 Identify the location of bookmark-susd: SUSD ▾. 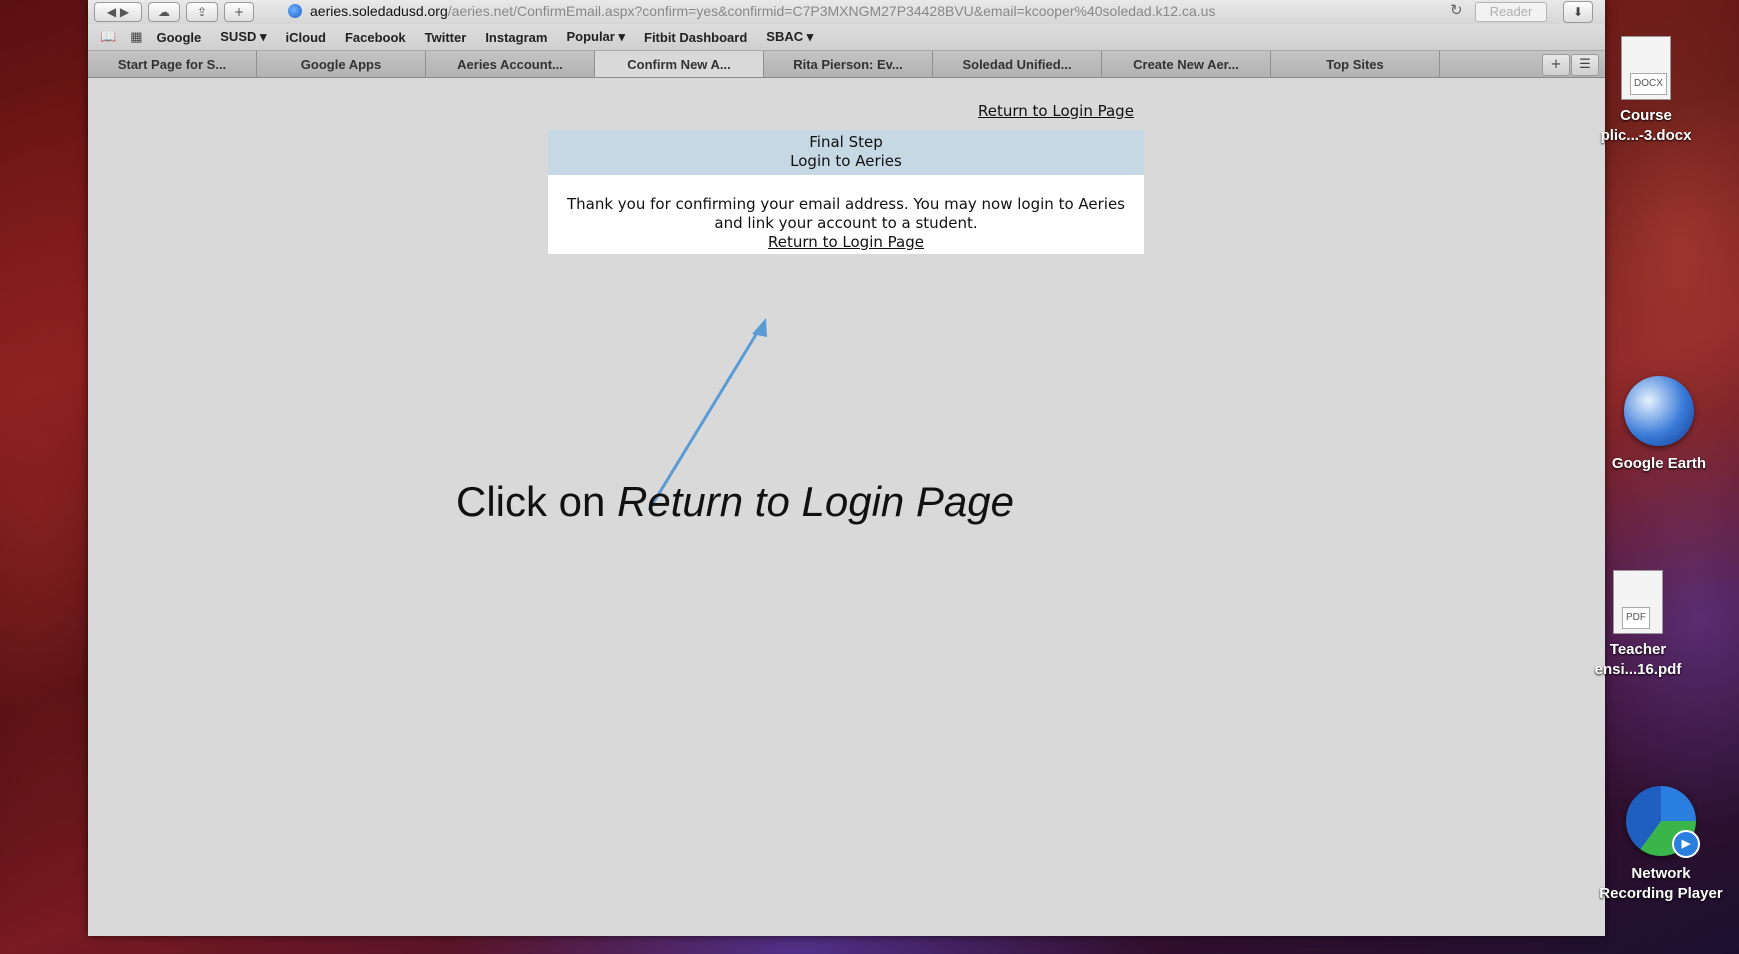
(243, 37).